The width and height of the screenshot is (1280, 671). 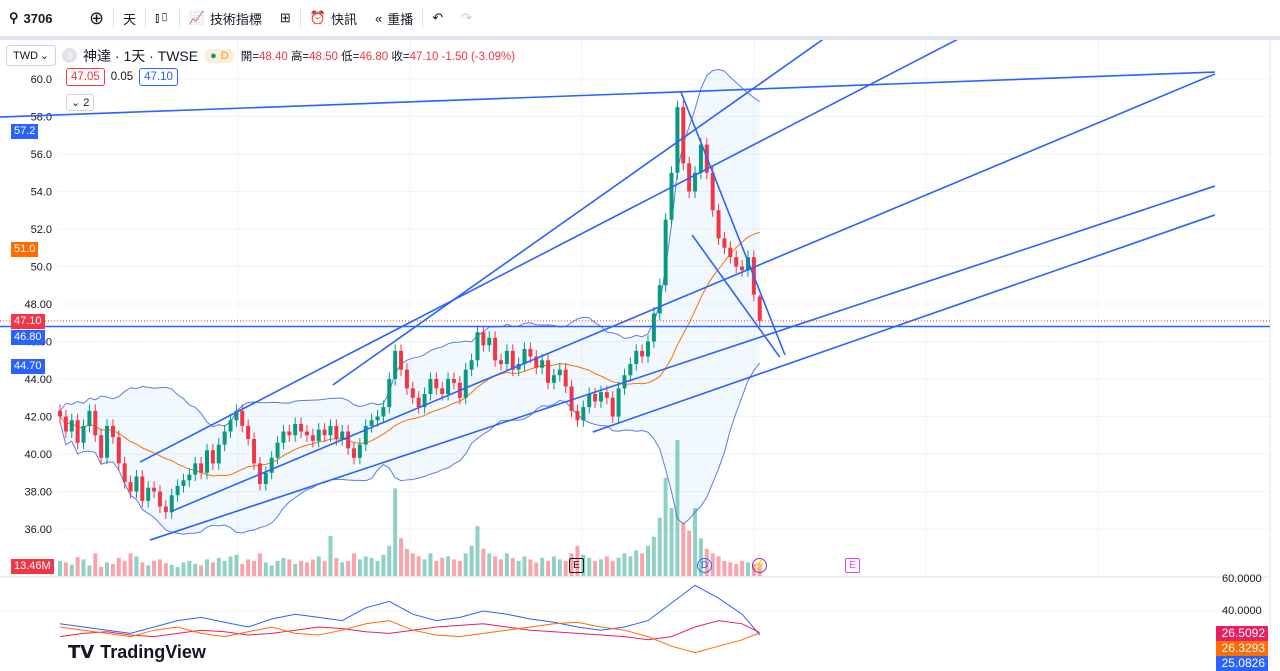 What do you see at coordinates (219, 55) in the screenshot?
I see `market-status-badge: ● D` at bounding box center [219, 55].